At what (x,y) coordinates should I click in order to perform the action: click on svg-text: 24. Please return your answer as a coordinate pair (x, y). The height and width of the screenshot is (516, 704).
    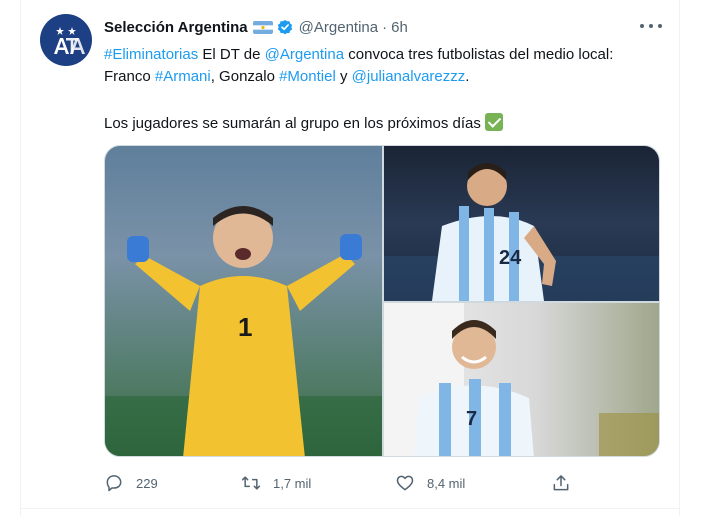
    Looking at the image, I should click on (510, 258).